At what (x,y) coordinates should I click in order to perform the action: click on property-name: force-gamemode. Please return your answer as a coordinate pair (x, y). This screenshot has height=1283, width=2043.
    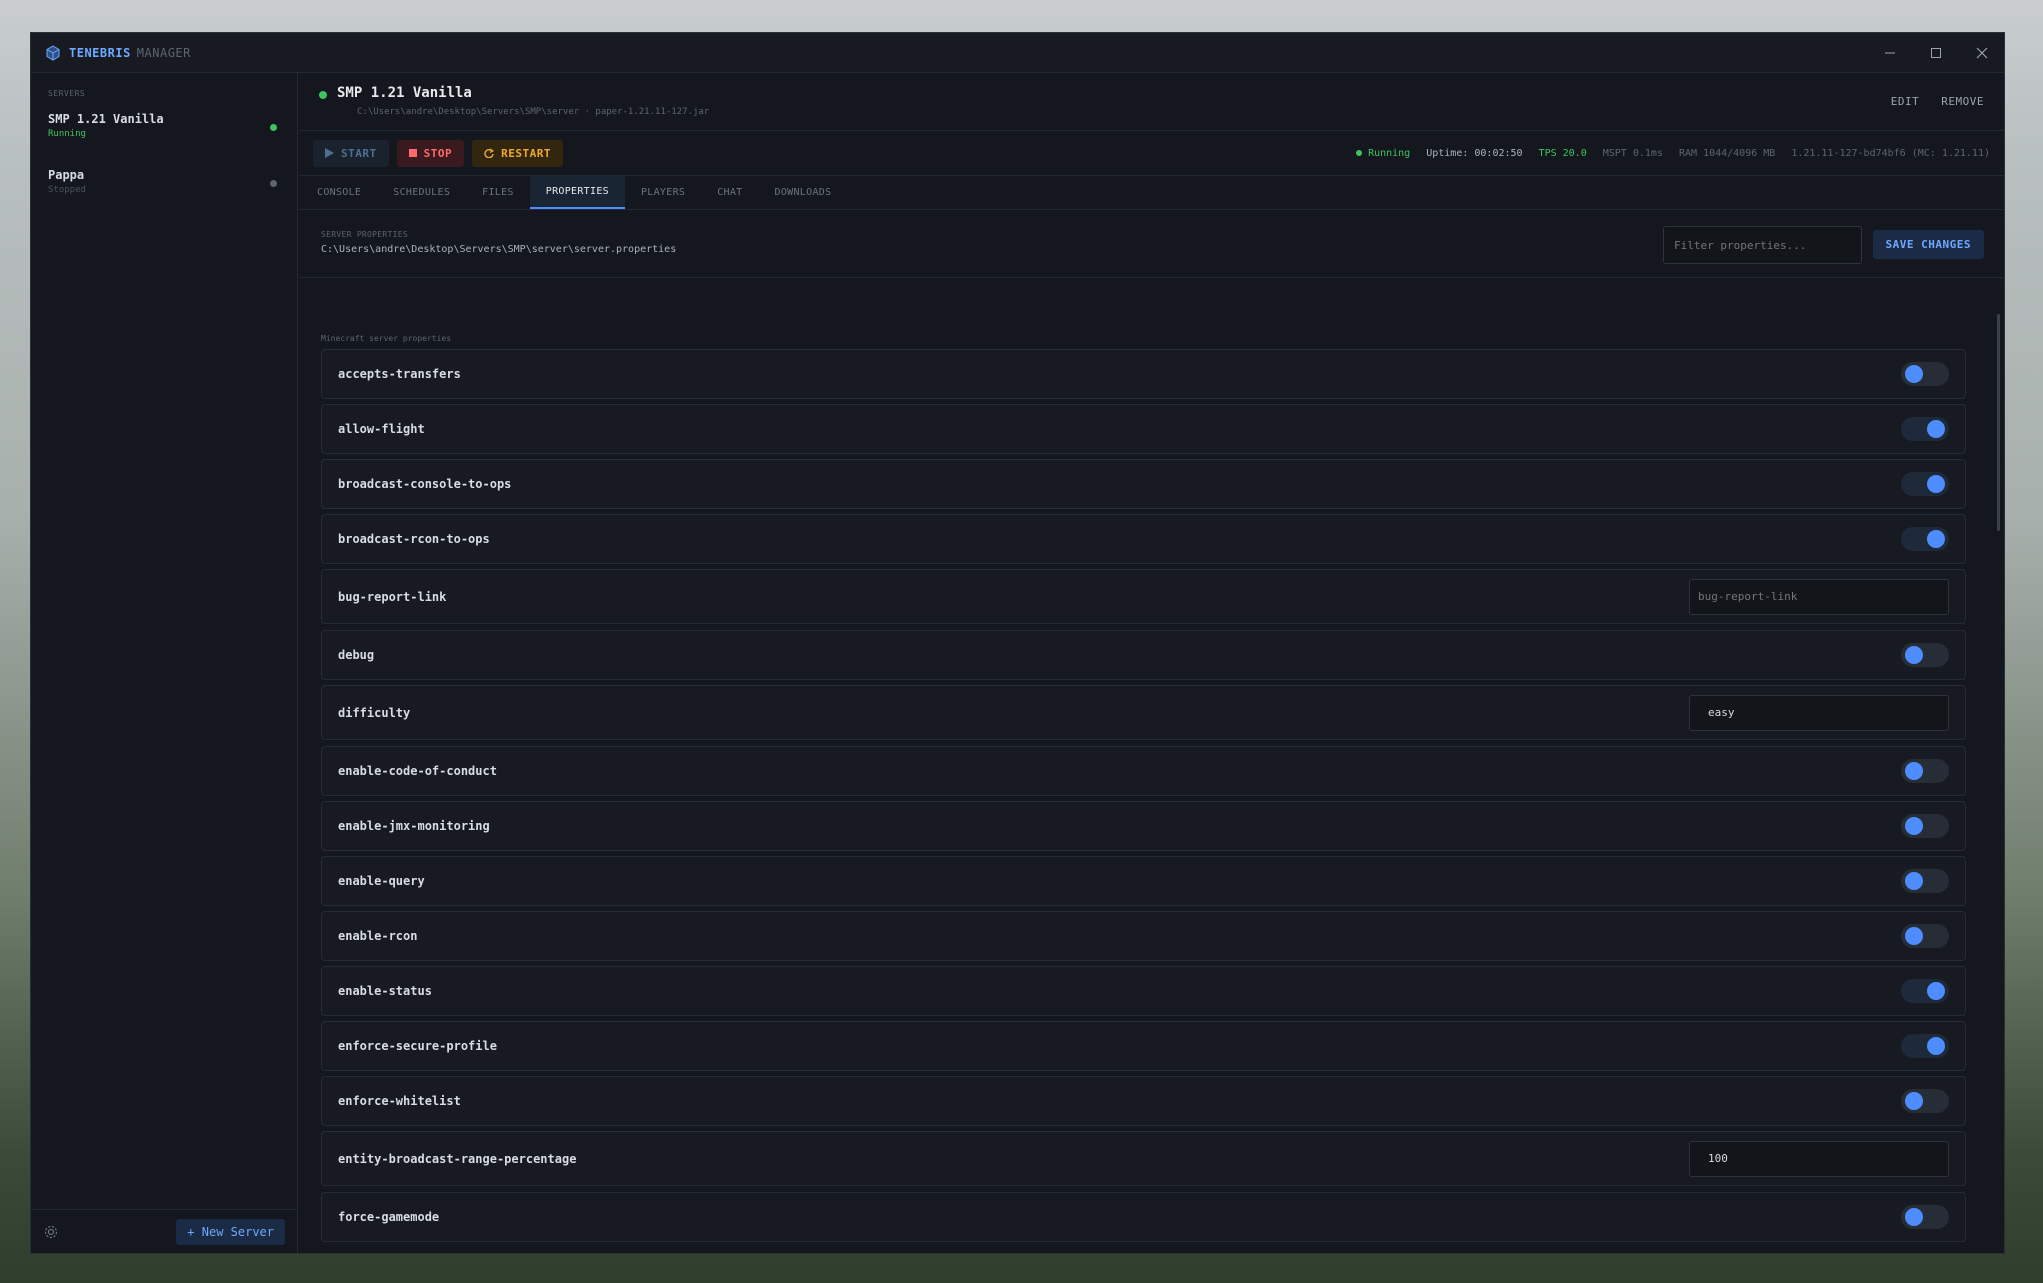
    Looking at the image, I should click on (389, 1217).